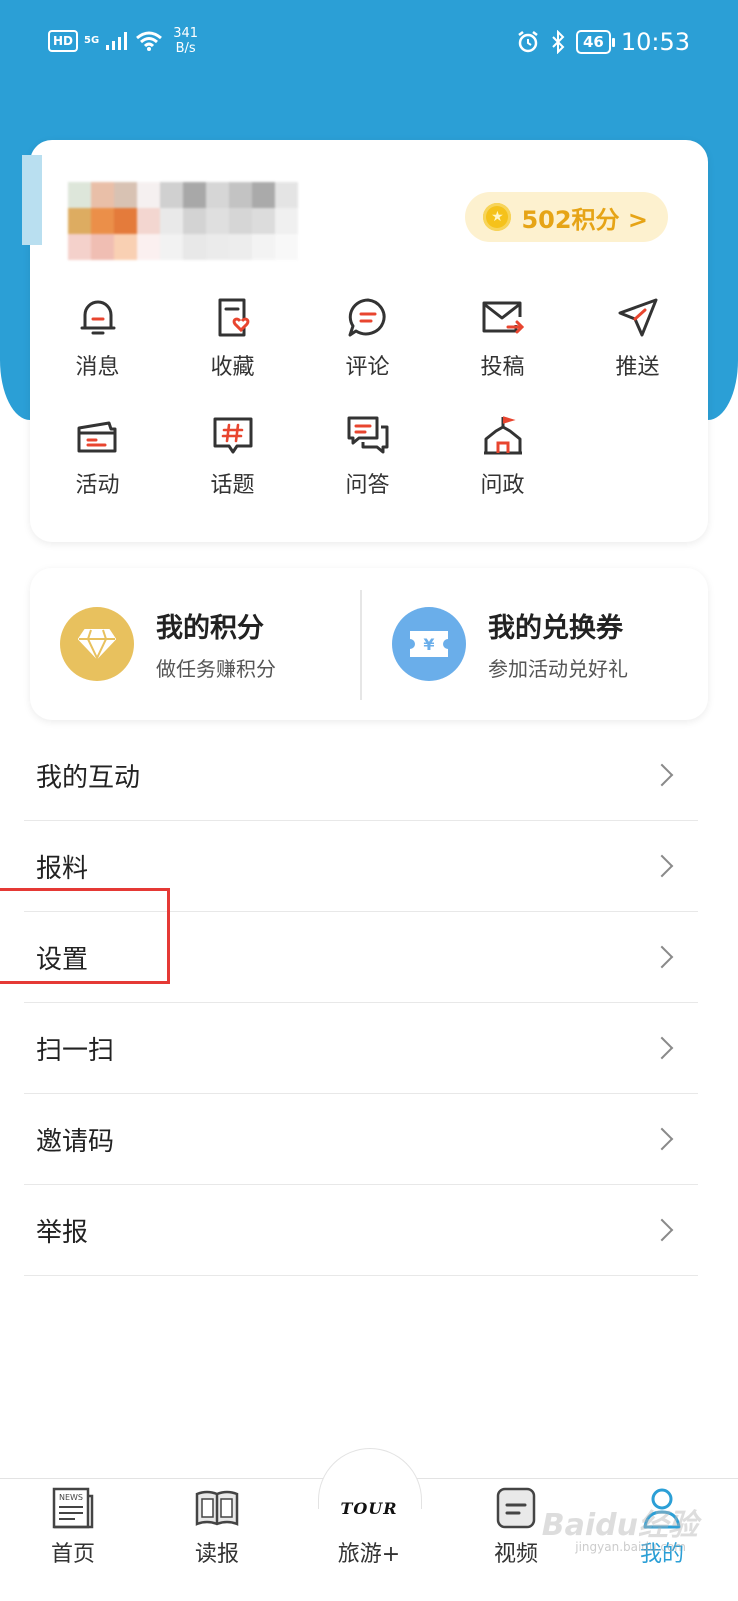 Image resolution: width=738 pixels, height=1601 pixels. I want to click on grid-label: 问答, so click(367, 485).